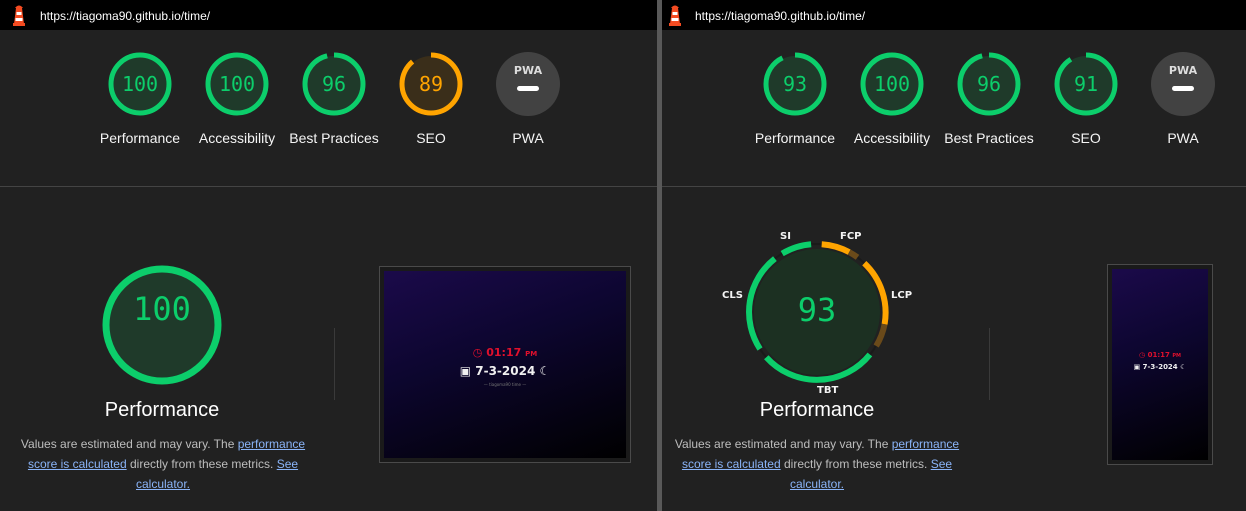  What do you see at coordinates (732, 295) in the screenshot?
I see `metric-label-cls: CLS` at bounding box center [732, 295].